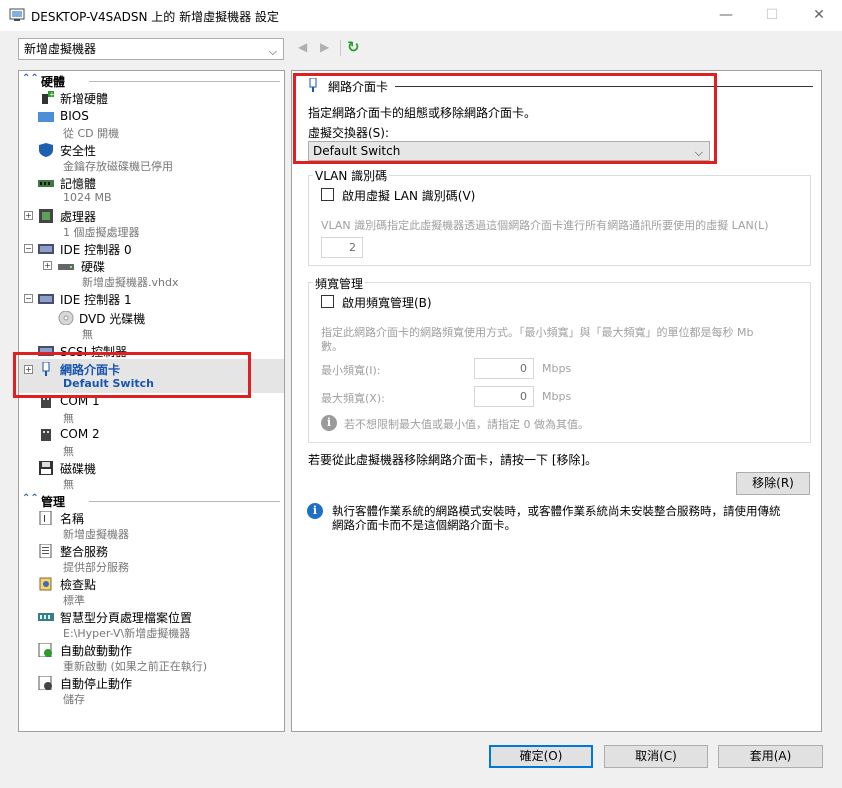 This screenshot has height=788, width=842. I want to click on tree-item-com2: COM 2 無, so click(151, 443).